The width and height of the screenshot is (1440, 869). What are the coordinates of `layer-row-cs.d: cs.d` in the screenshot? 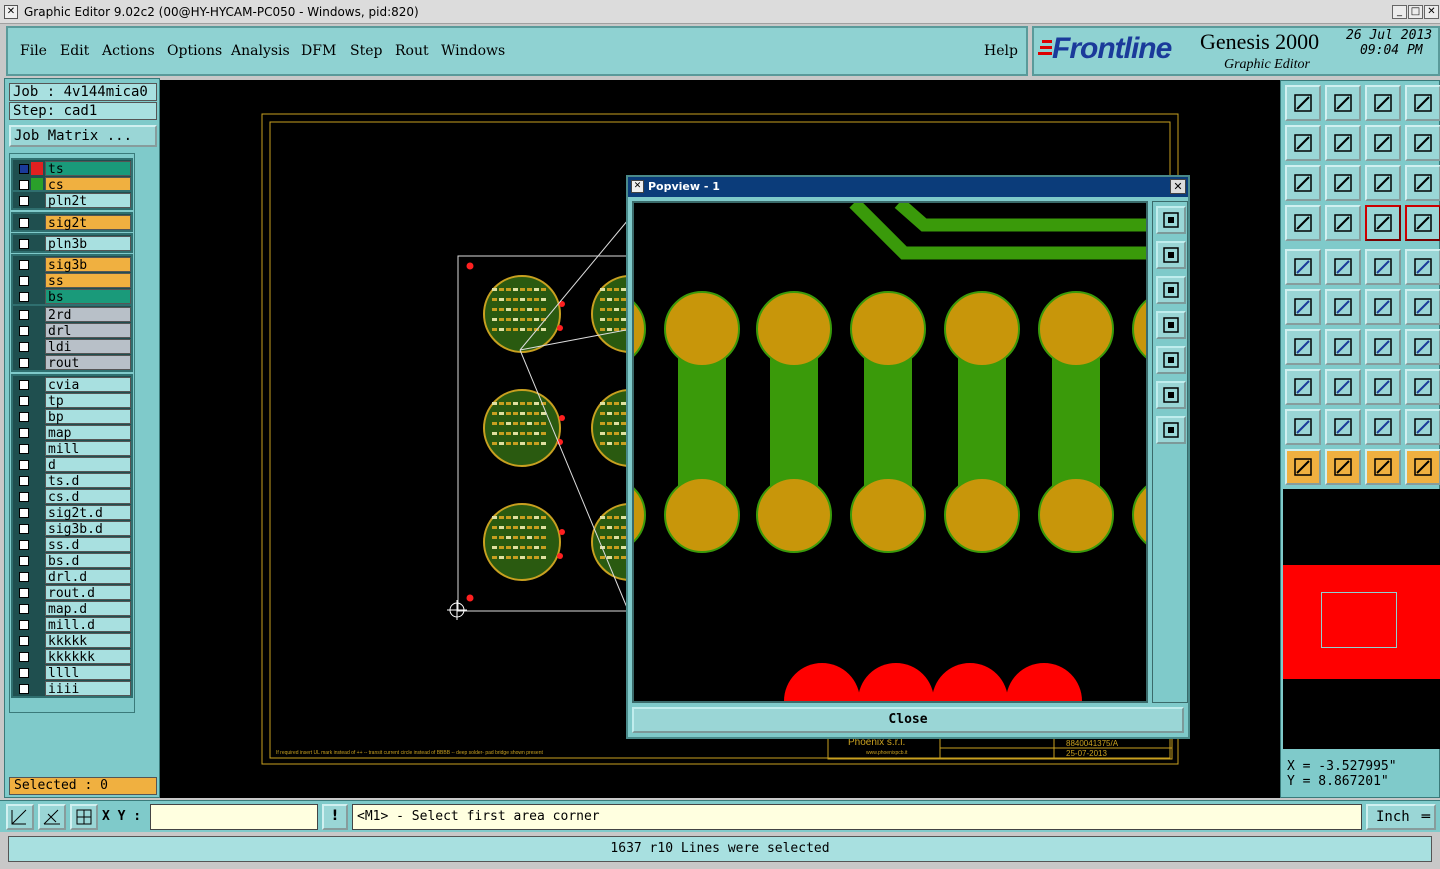 It's located at (72, 497).